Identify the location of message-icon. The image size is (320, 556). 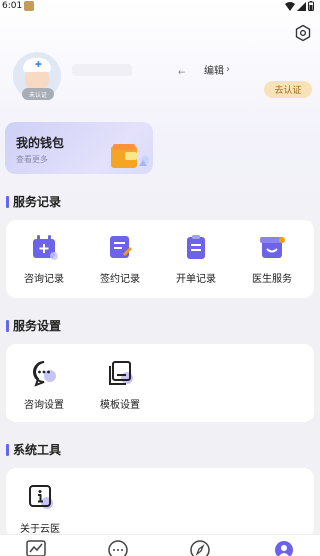
(118, 548).